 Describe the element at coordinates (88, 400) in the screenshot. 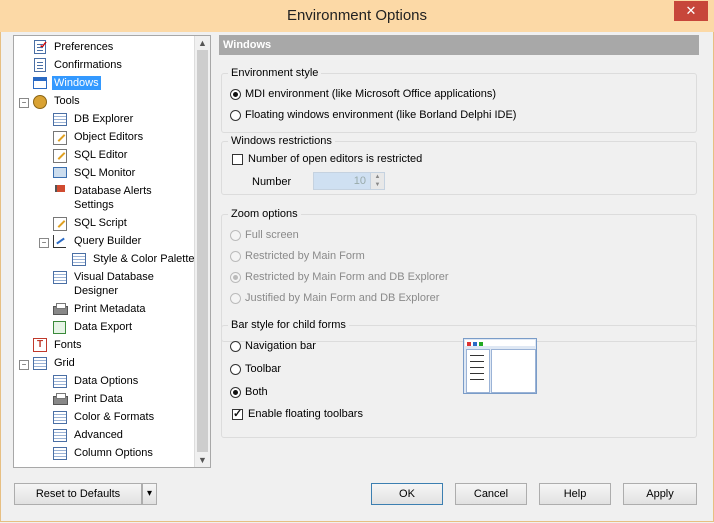

I see `tree-item-print-data: Print Data` at that location.